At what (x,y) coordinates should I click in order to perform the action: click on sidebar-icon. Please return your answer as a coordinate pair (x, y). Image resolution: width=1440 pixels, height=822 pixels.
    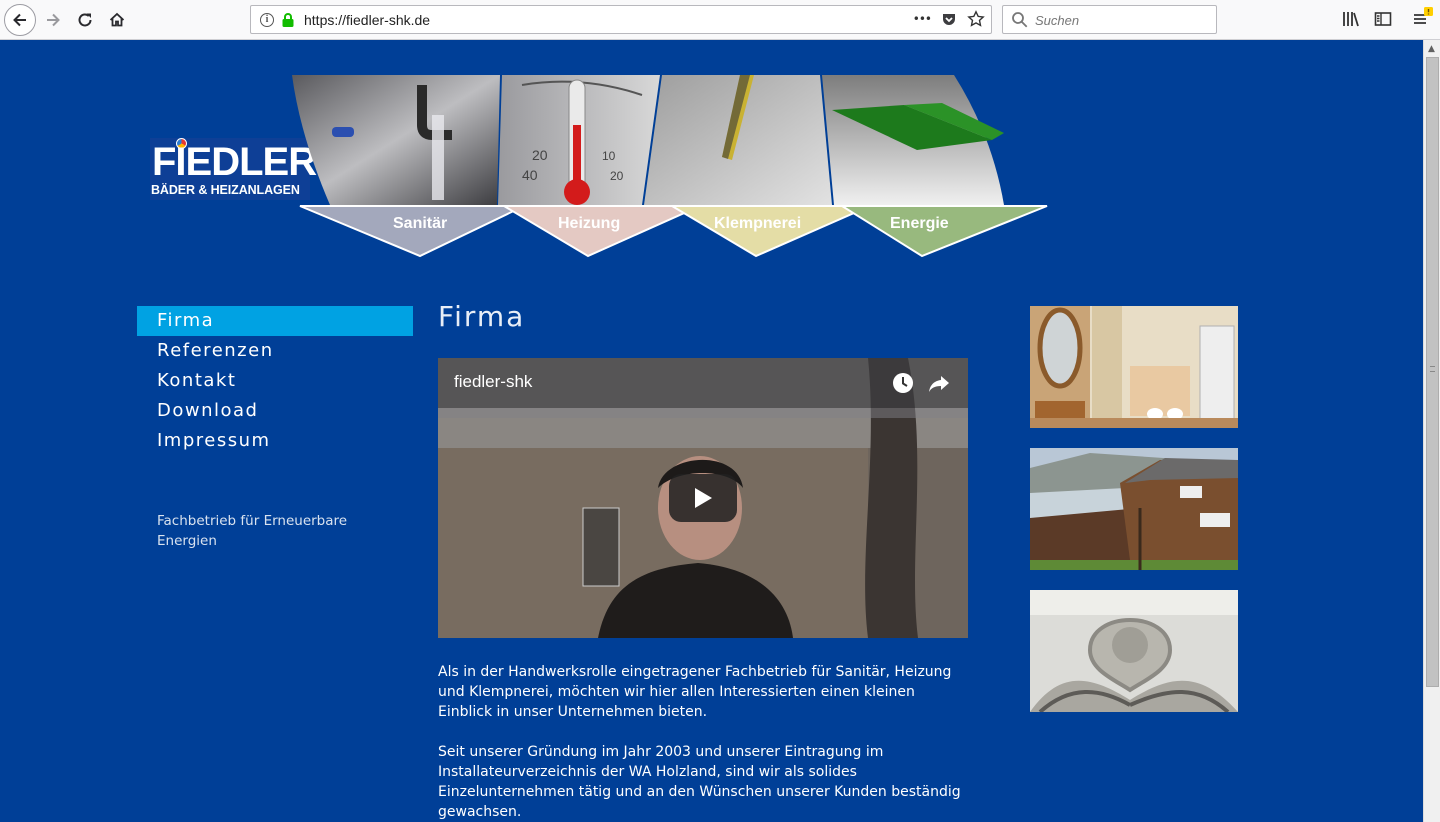
    Looking at the image, I should click on (1383, 19).